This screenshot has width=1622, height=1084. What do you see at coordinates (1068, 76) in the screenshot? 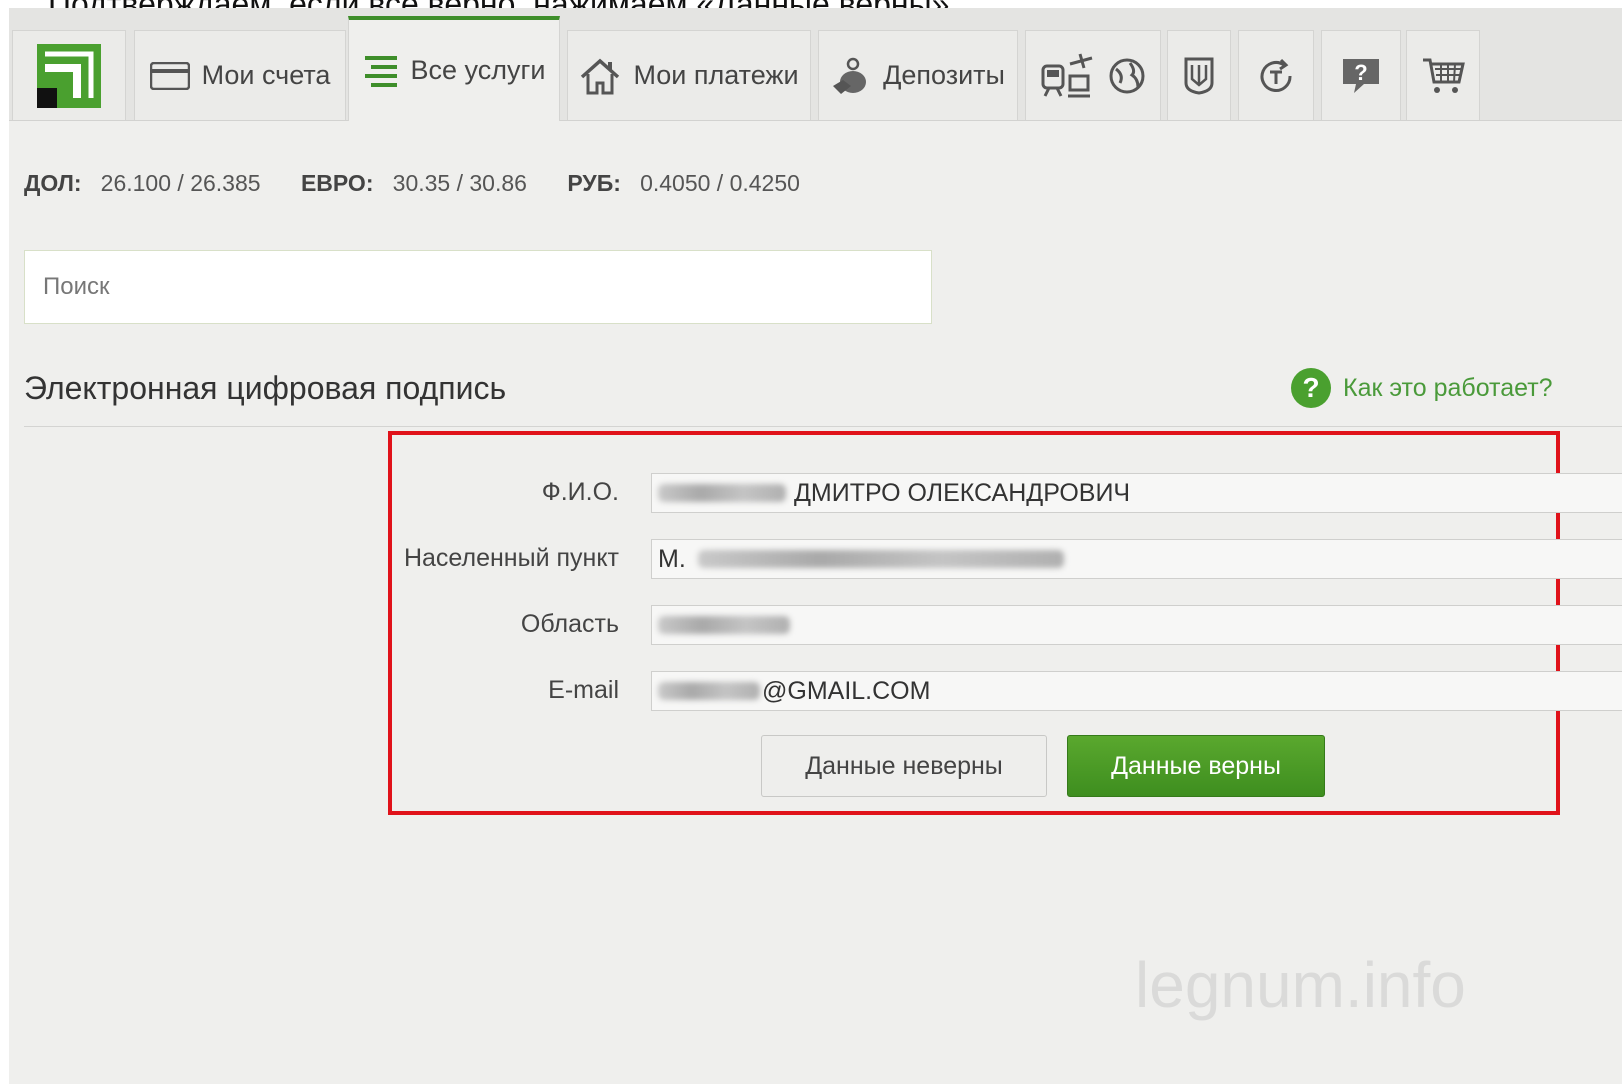
I see `train-plane-icon` at bounding box center [1068, 76].